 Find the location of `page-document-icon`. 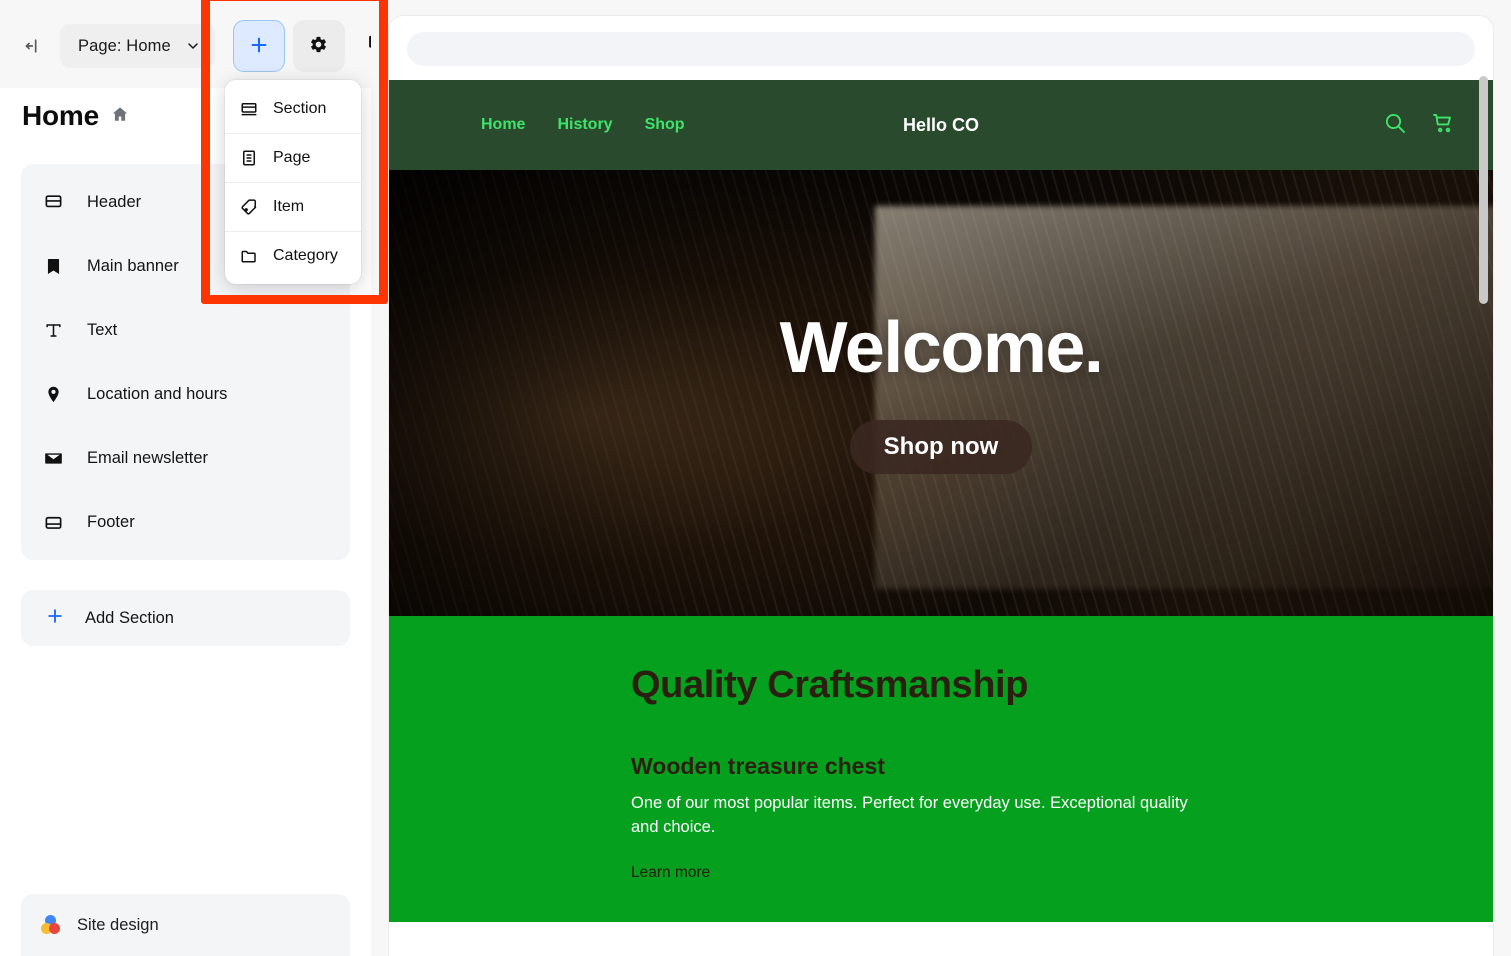

page-document-icon is located at coordinates (249, 158).